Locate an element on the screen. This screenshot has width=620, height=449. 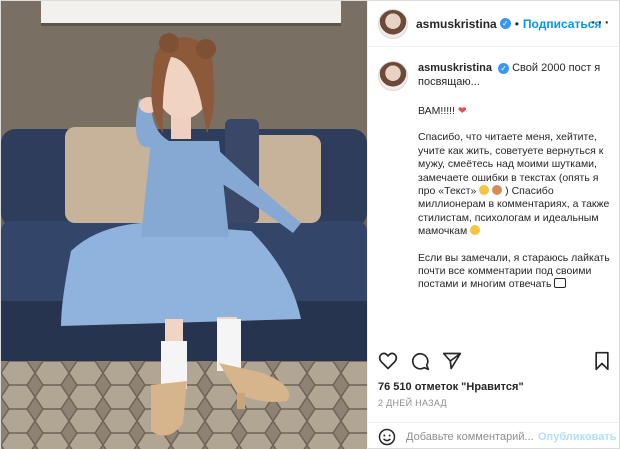
red-heart-emoji: ❤ is located at coordinates (462, 111).